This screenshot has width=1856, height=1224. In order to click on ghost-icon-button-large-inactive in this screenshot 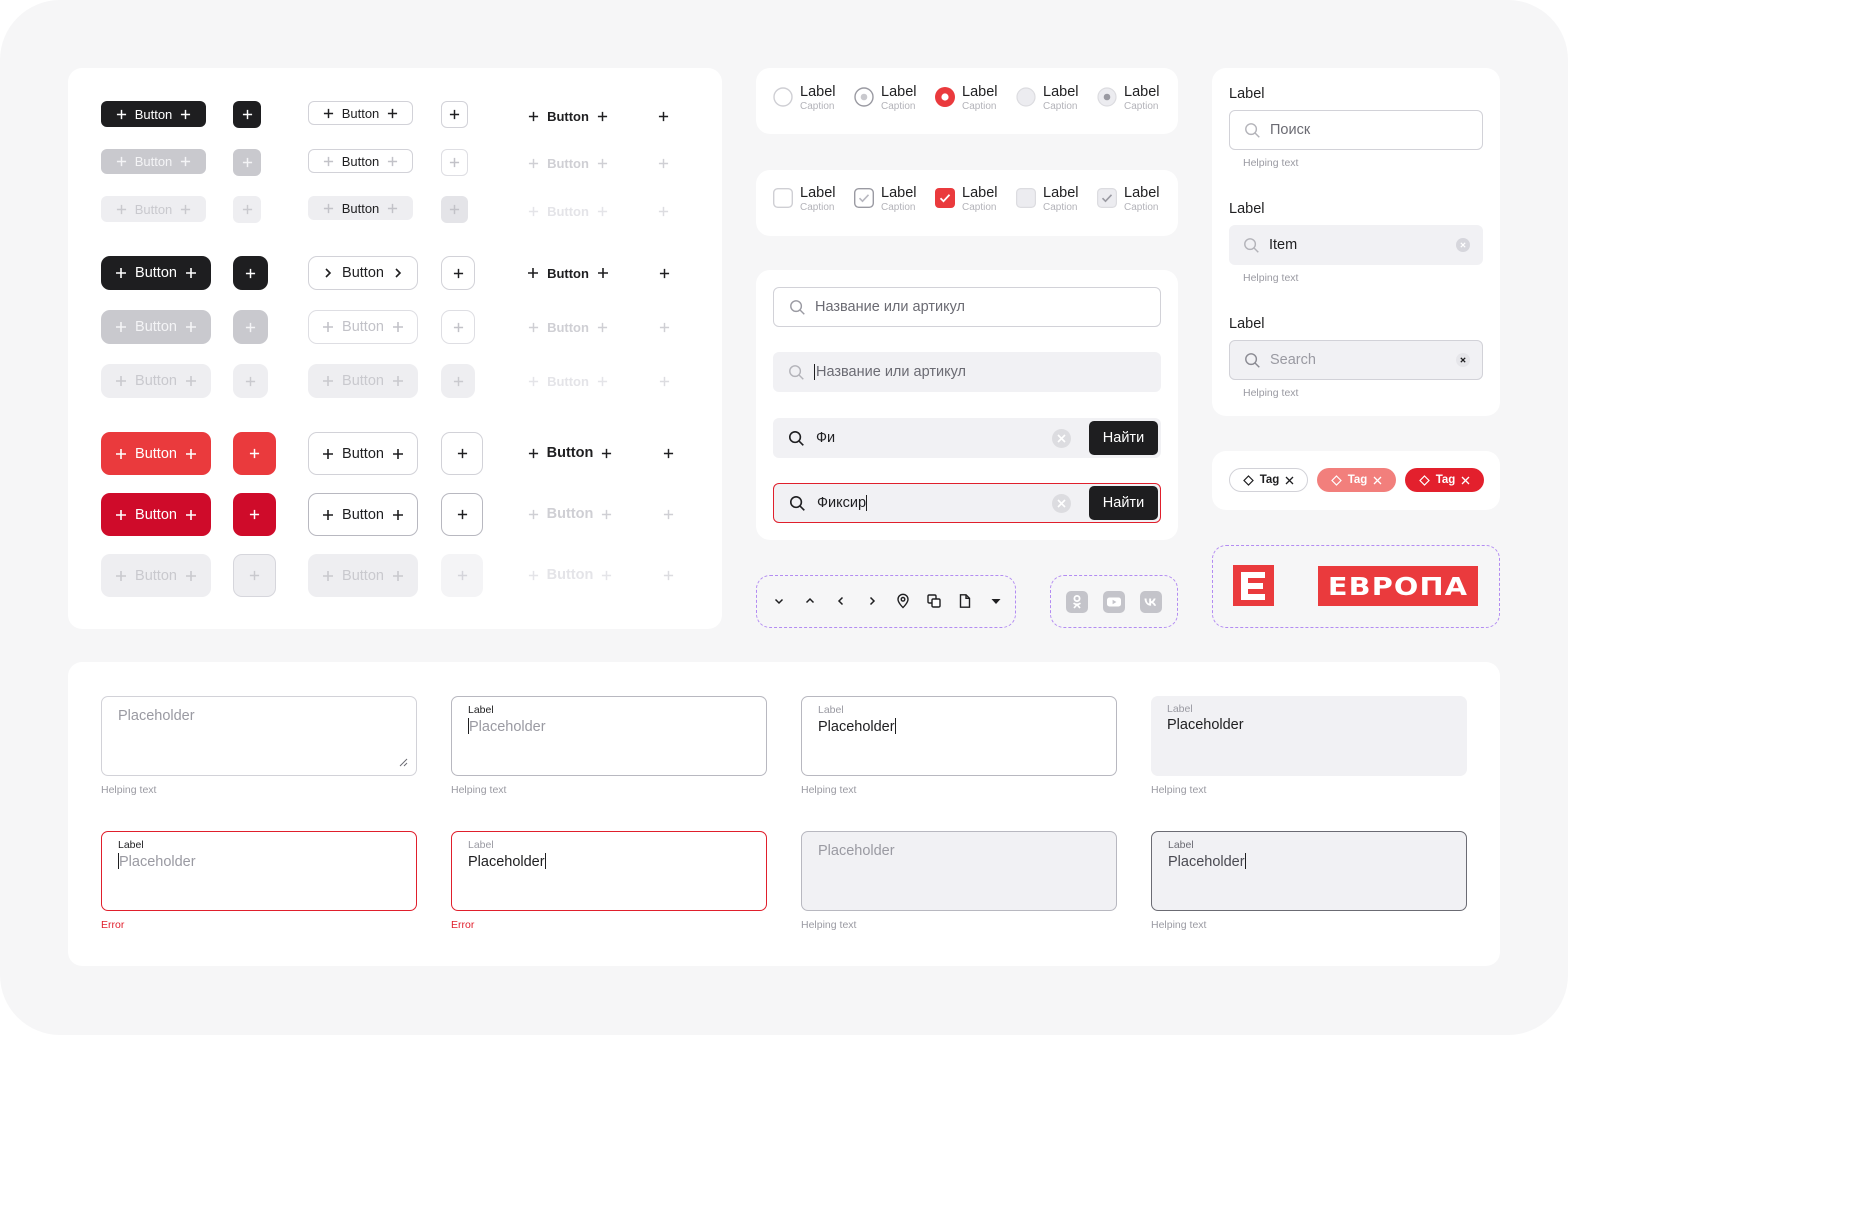, I will do `click(668, 575)`.